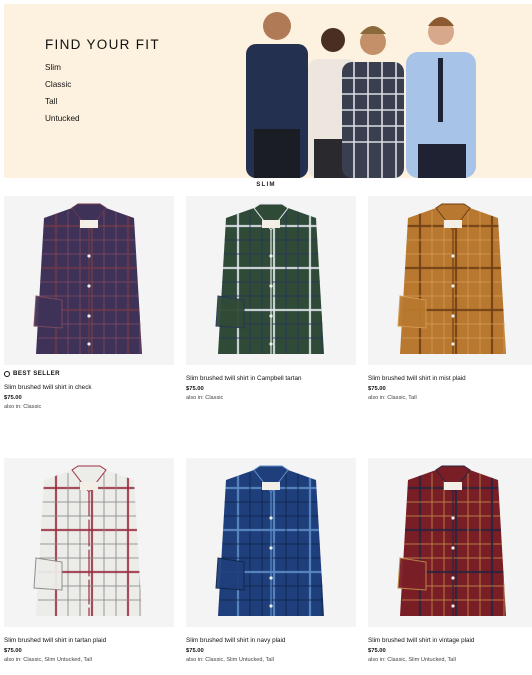 The height and width of the screenshot is (675, 532). What do you see at coordinates (277, 95) in the screenshot?
I see `model-navy-shirt` at bounding box center [277, 95].